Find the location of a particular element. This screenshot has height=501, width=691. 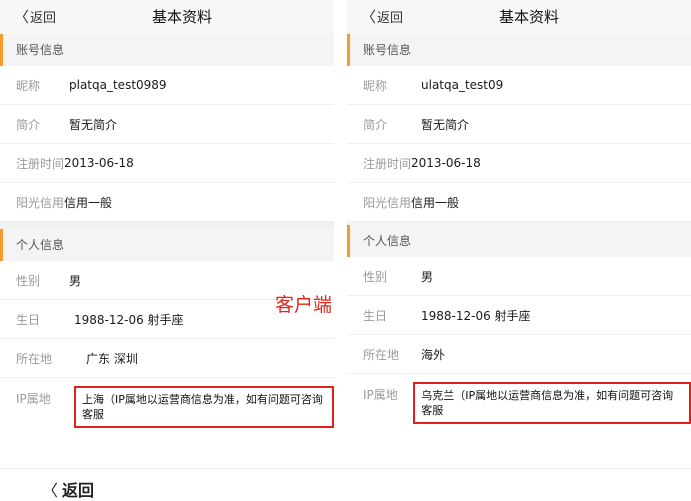

row-birthday: 生日 1988-12-06 射手座 is located at coordinates (519, 315).